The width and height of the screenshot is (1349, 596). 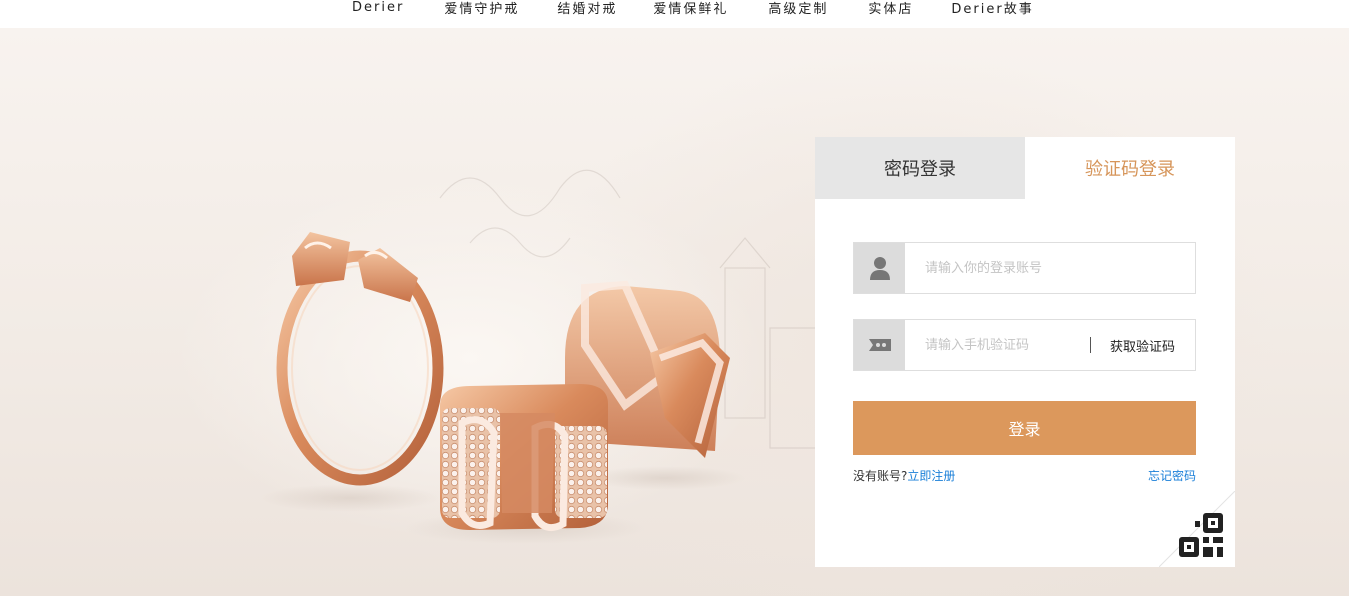 What do you see at coordinates (587, 8) in the screenshot?
I see `nav-item-wedding-rings: 结婚对戒` at bounding box center [587, 8].